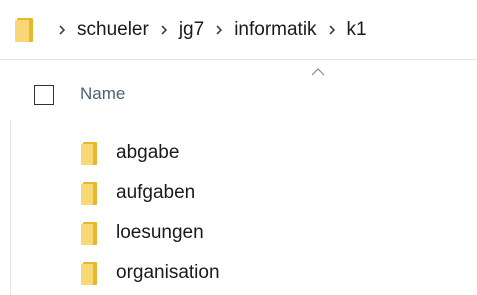 The image size is (477, 295). What do you see at coordinates (44, 95) in the screenshot?
I see `select-all-checkbox` at bounding box center [44, 95].